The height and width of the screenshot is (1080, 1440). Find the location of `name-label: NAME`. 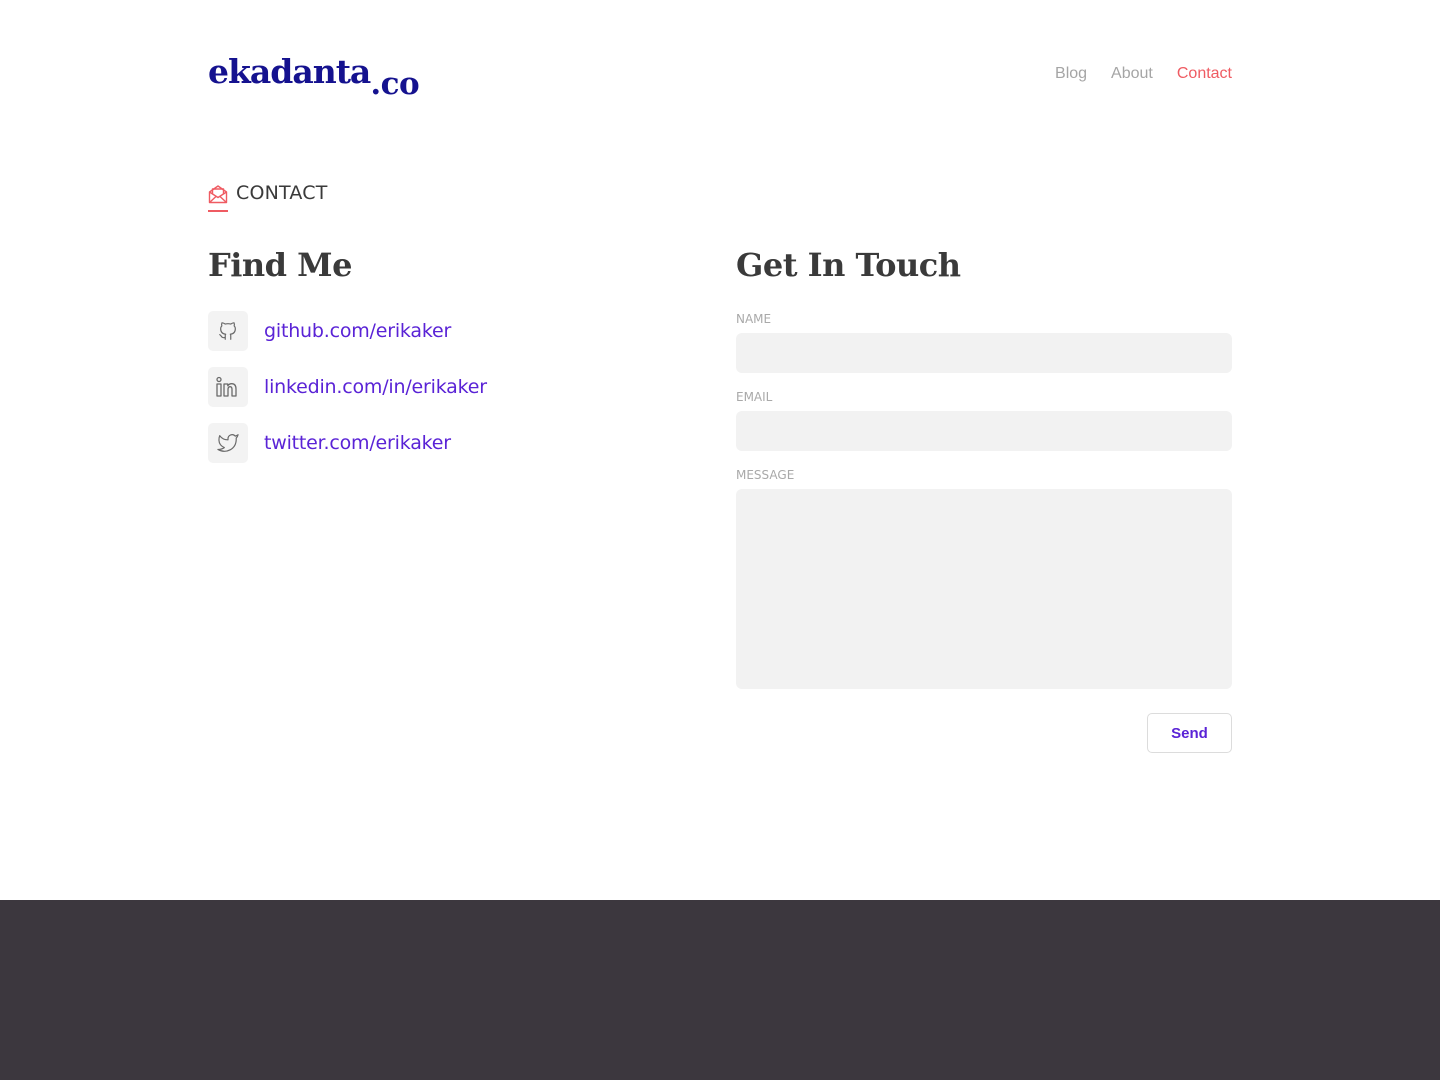

name-label: NAME is located at coordinates (754, 319).